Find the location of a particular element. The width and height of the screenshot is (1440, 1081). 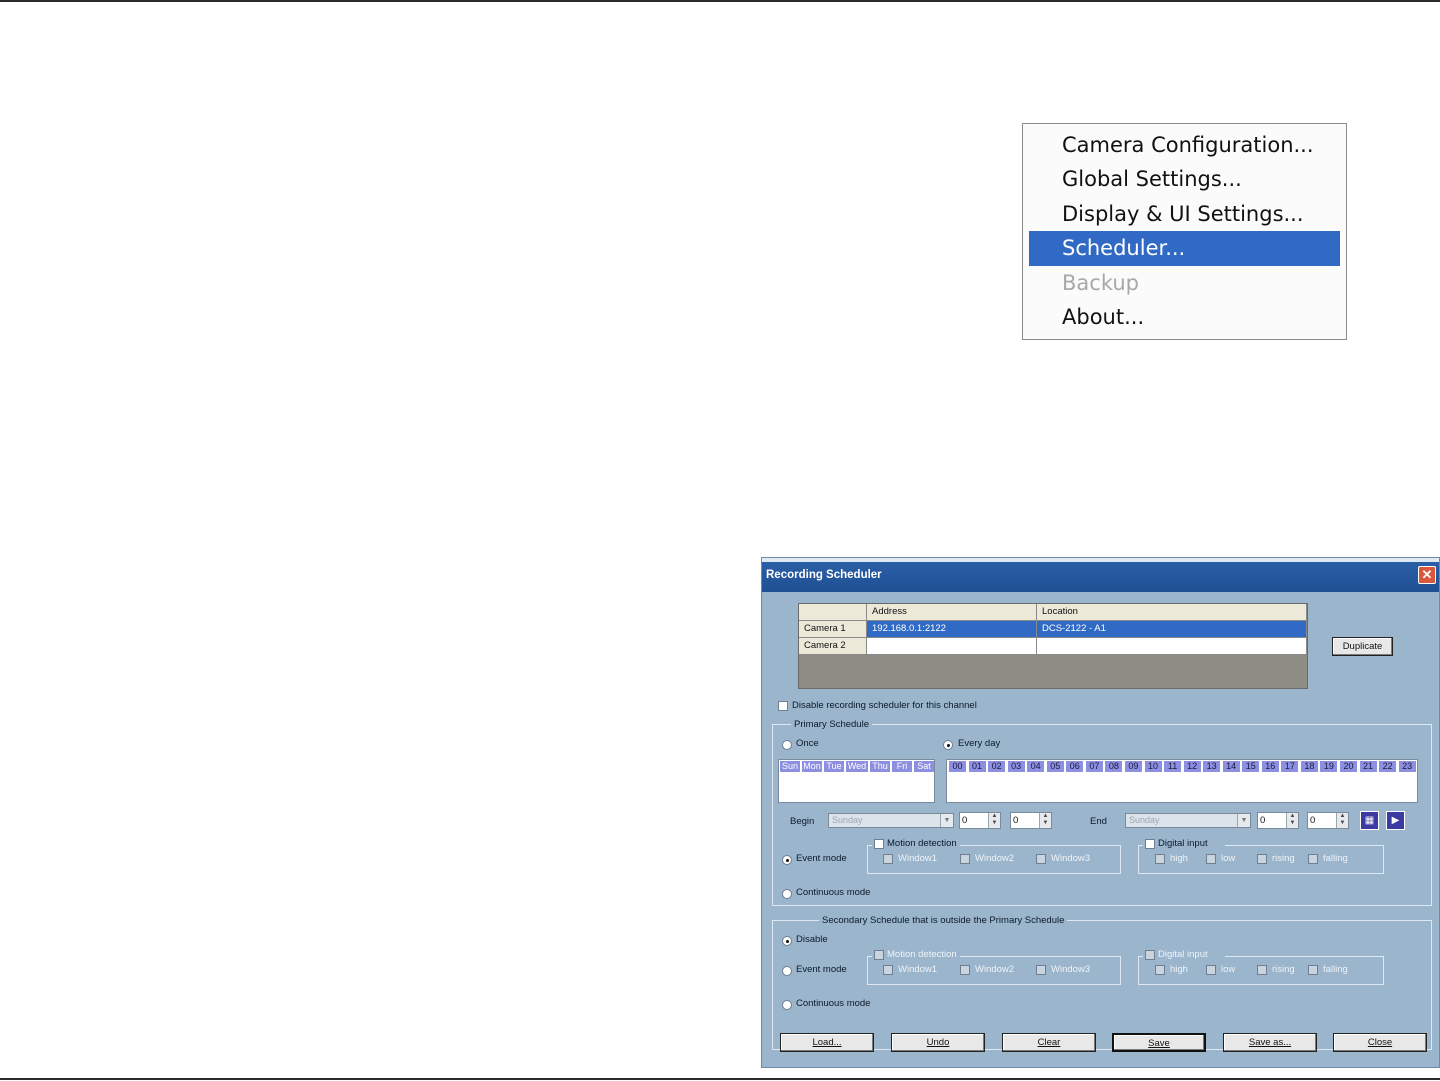

hour-chip: 03 is located at coordinates (1016, 766).